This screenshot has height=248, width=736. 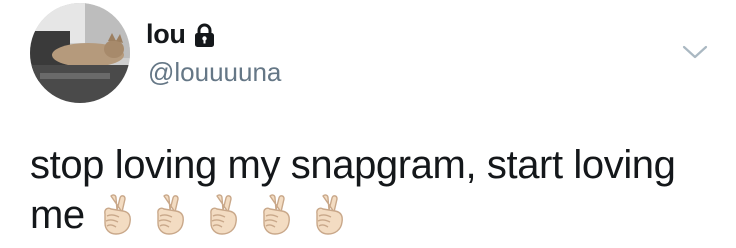 I want to click on user-handle: @louuuuna, so click(x=214, y=72).